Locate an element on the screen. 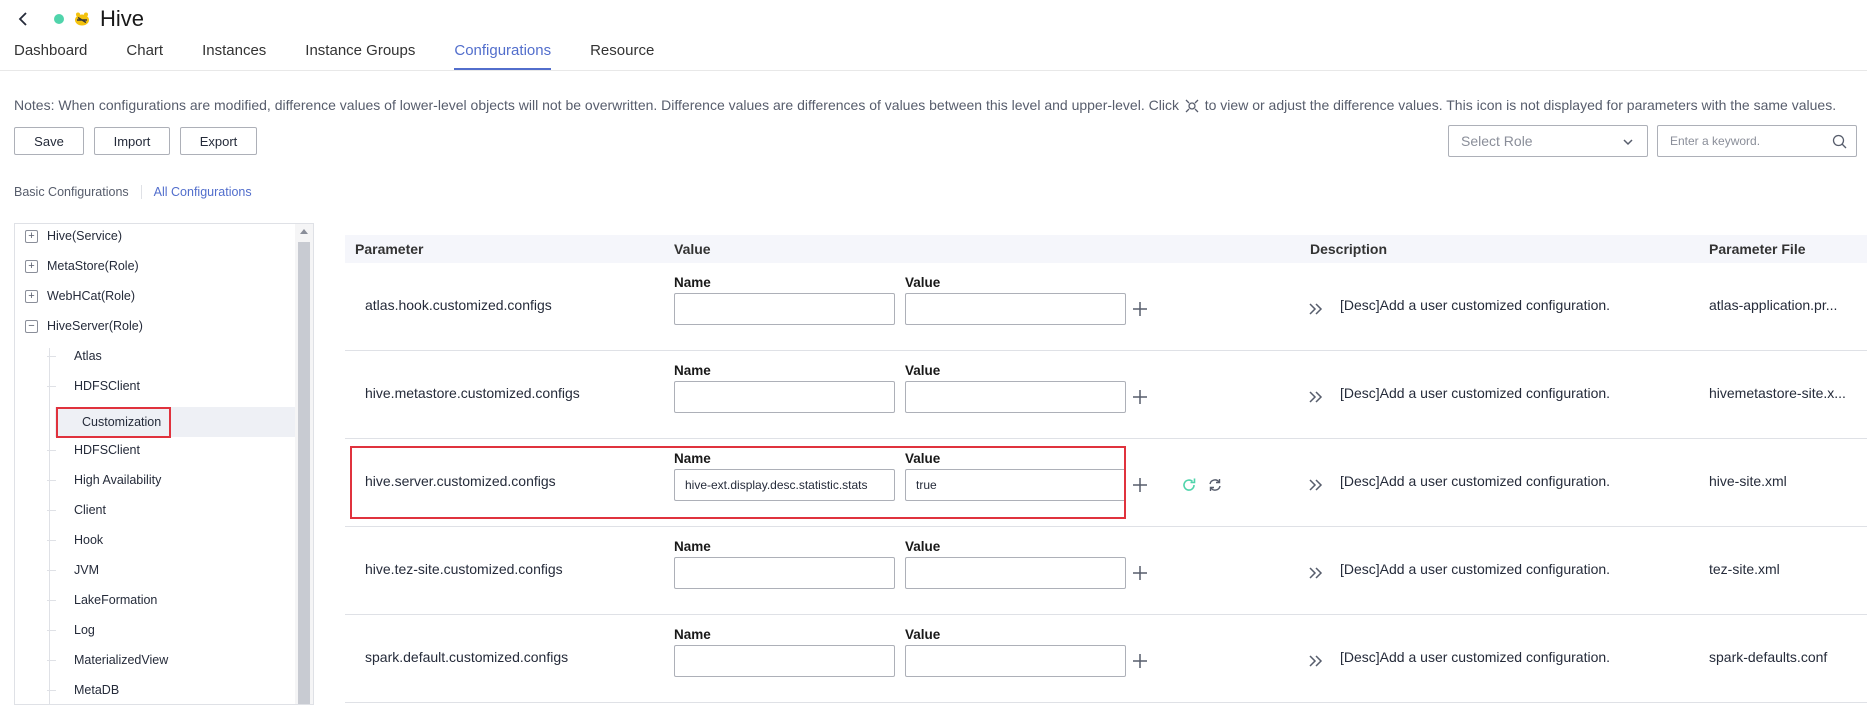 This screenshot has height=705, width=1867. tab-basic-configurations: Basic Configurations is located at coordinates (71, 192).